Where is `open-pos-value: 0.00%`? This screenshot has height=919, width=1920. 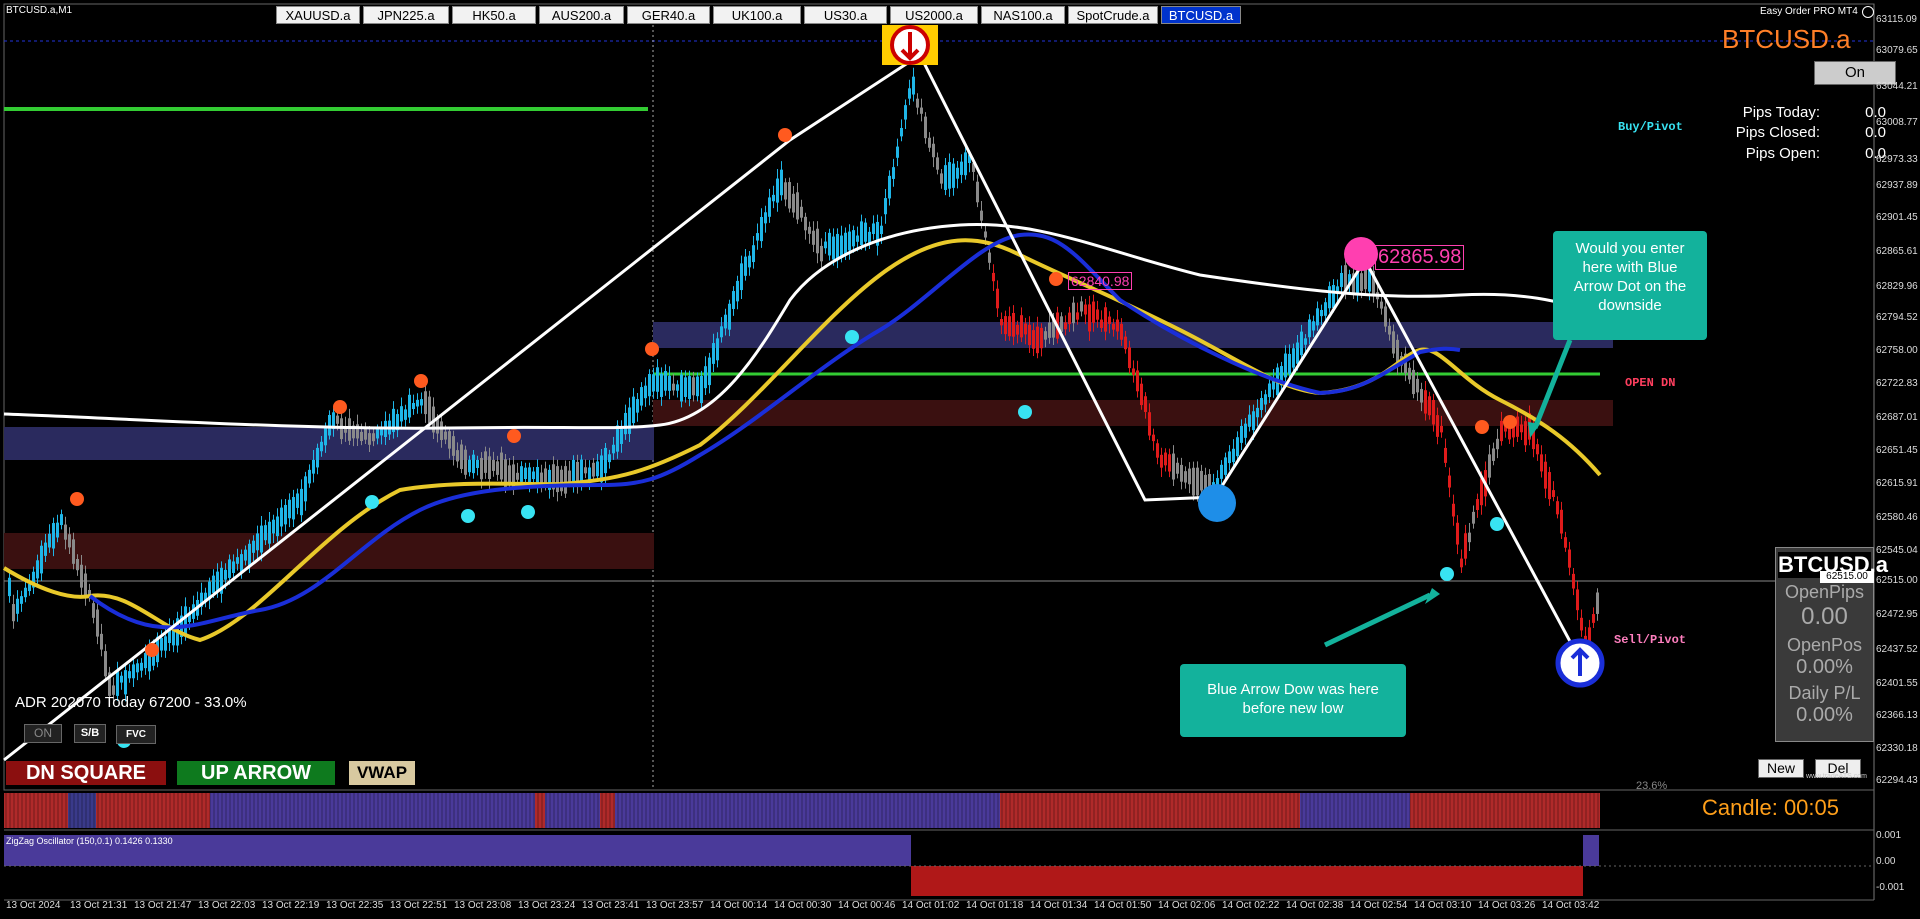 open-pos-value: 0.00% is located at coordinates (1824, 667).